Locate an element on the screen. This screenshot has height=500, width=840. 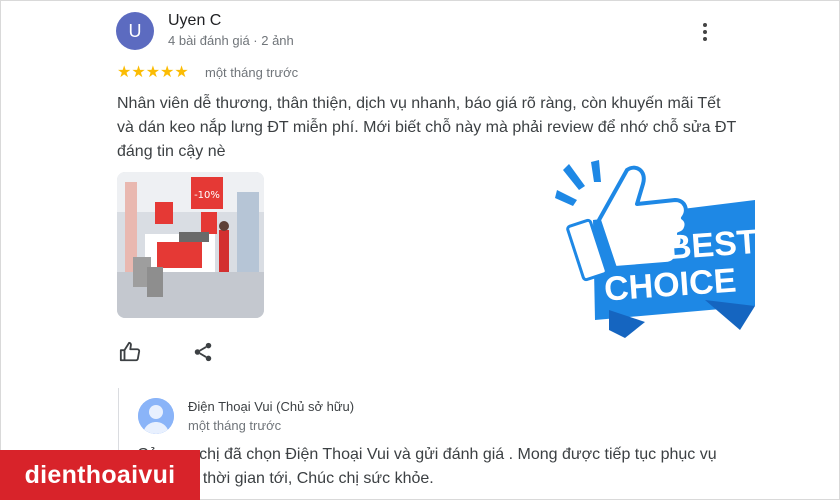
avatar-initial: U is located at coordinates (135, 30).